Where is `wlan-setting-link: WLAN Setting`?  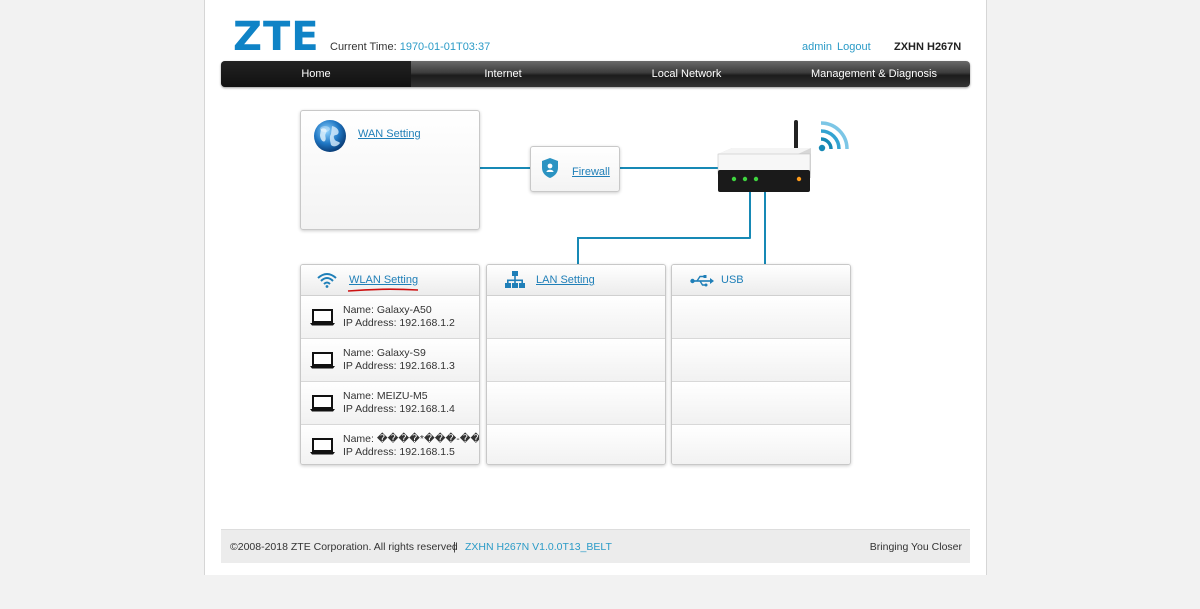 wlan-setting-link: WLAN Setting is located at coordinates (383, 280).